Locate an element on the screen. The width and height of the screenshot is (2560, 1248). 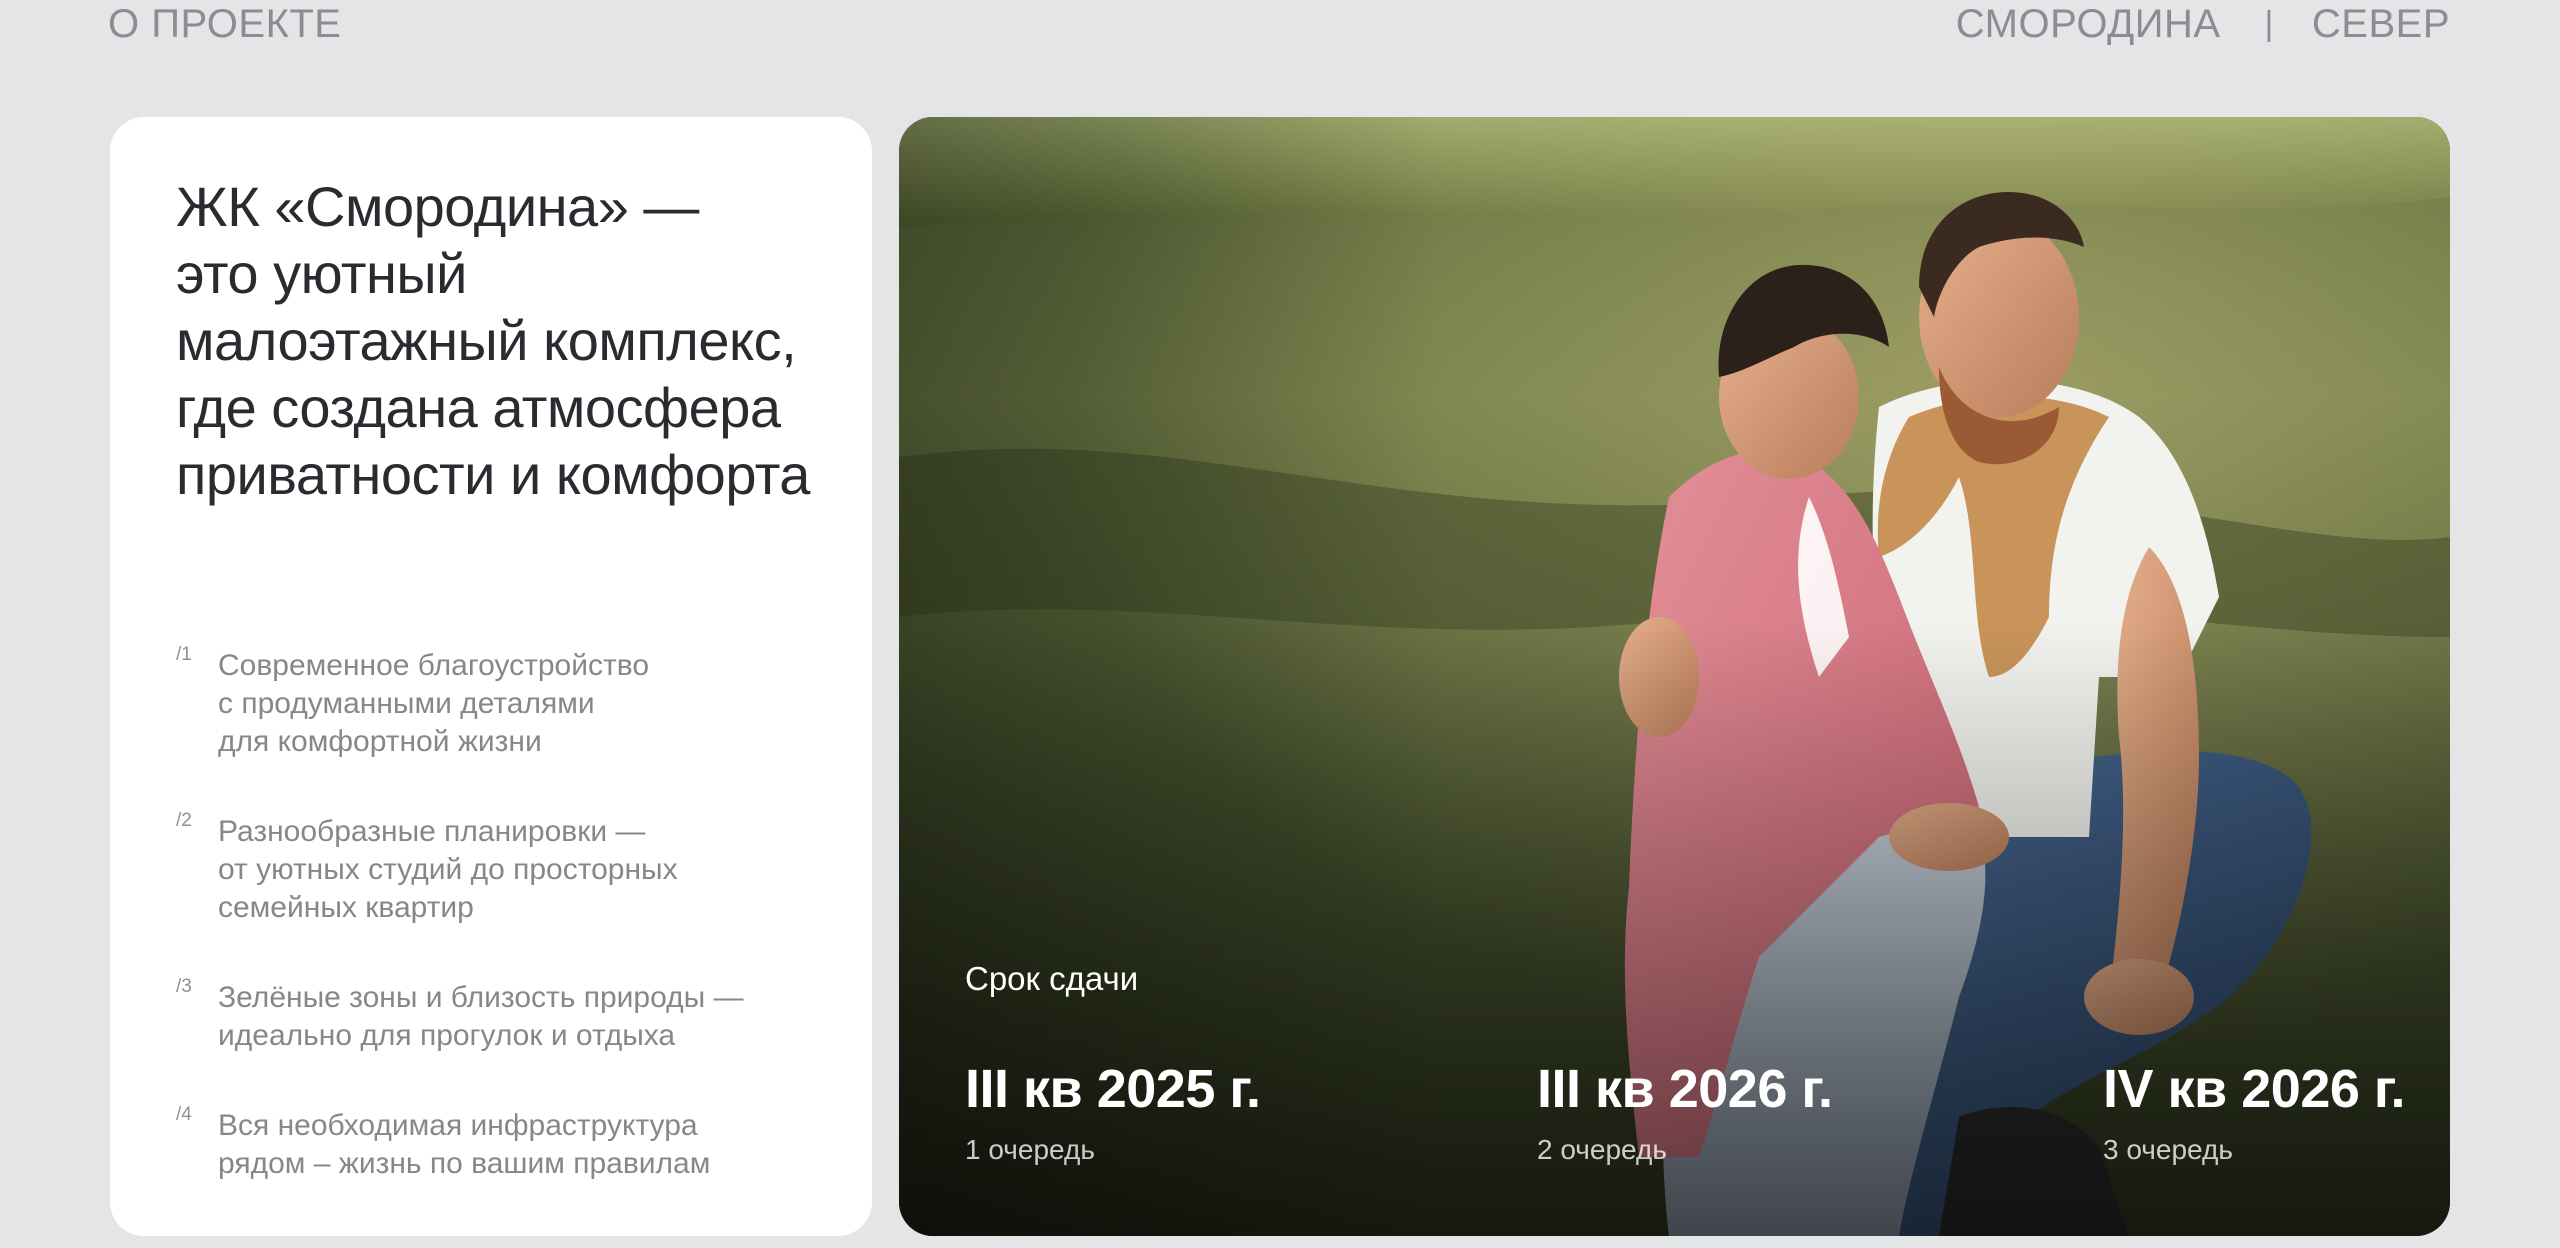
feature-number: /1 is located at coordinates (184, 654).